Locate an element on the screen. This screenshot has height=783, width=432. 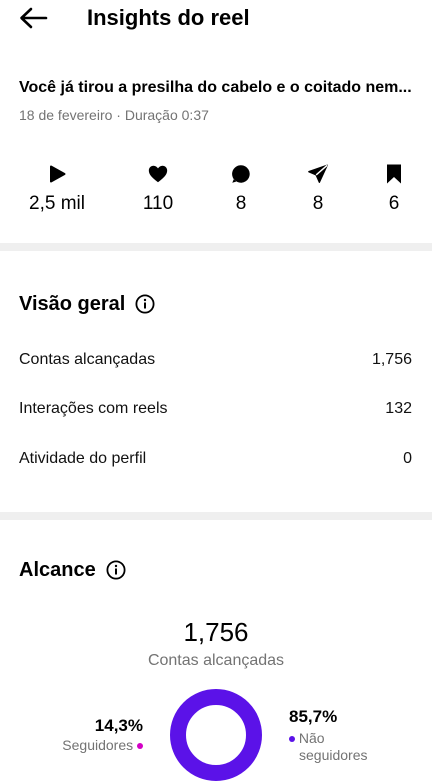
overview-section-title: Visão geral is located at coordinates (87, 304).